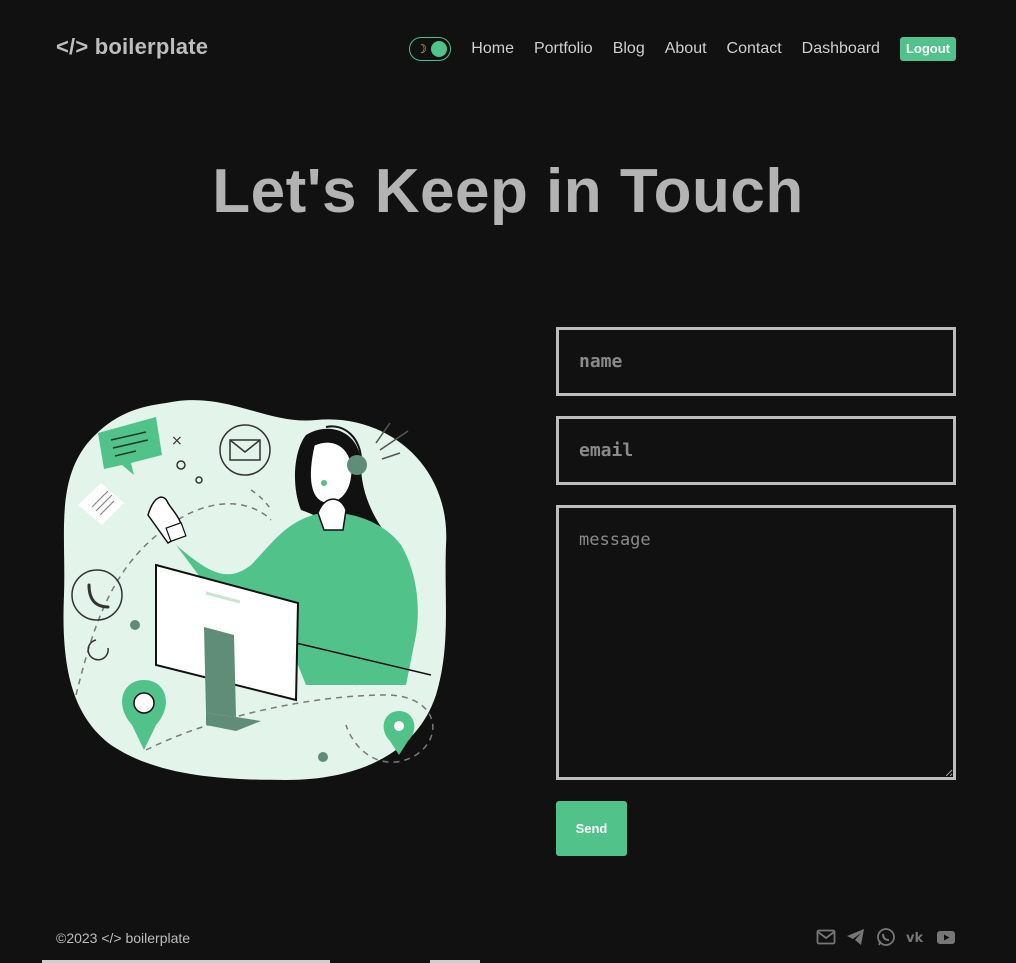  I want to click on nav-blog: Blog, so click(629, 49).